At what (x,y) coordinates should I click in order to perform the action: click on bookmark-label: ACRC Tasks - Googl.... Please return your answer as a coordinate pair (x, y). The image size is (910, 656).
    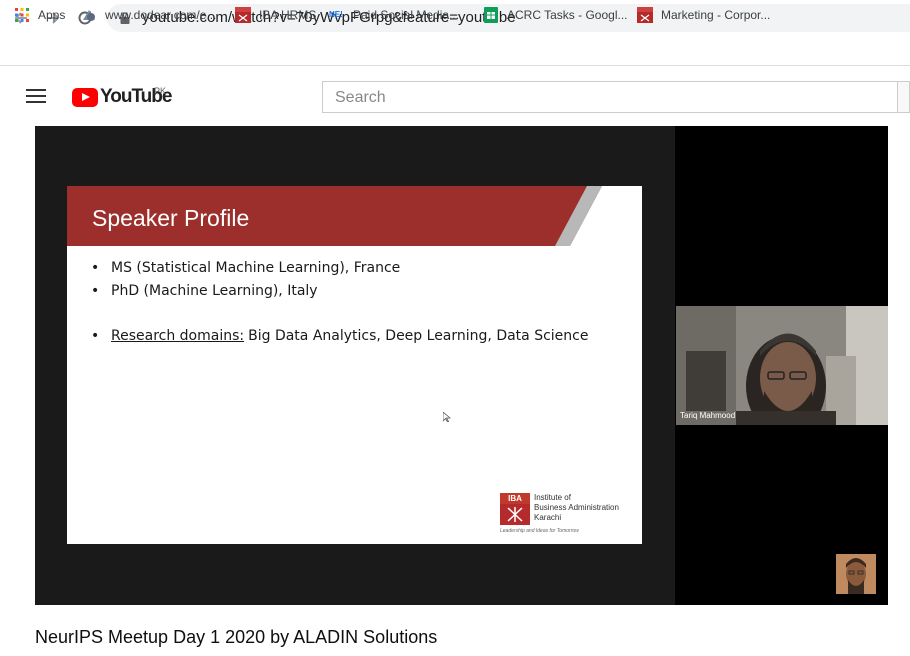
    Looking at the image, I should click on (567, 15).